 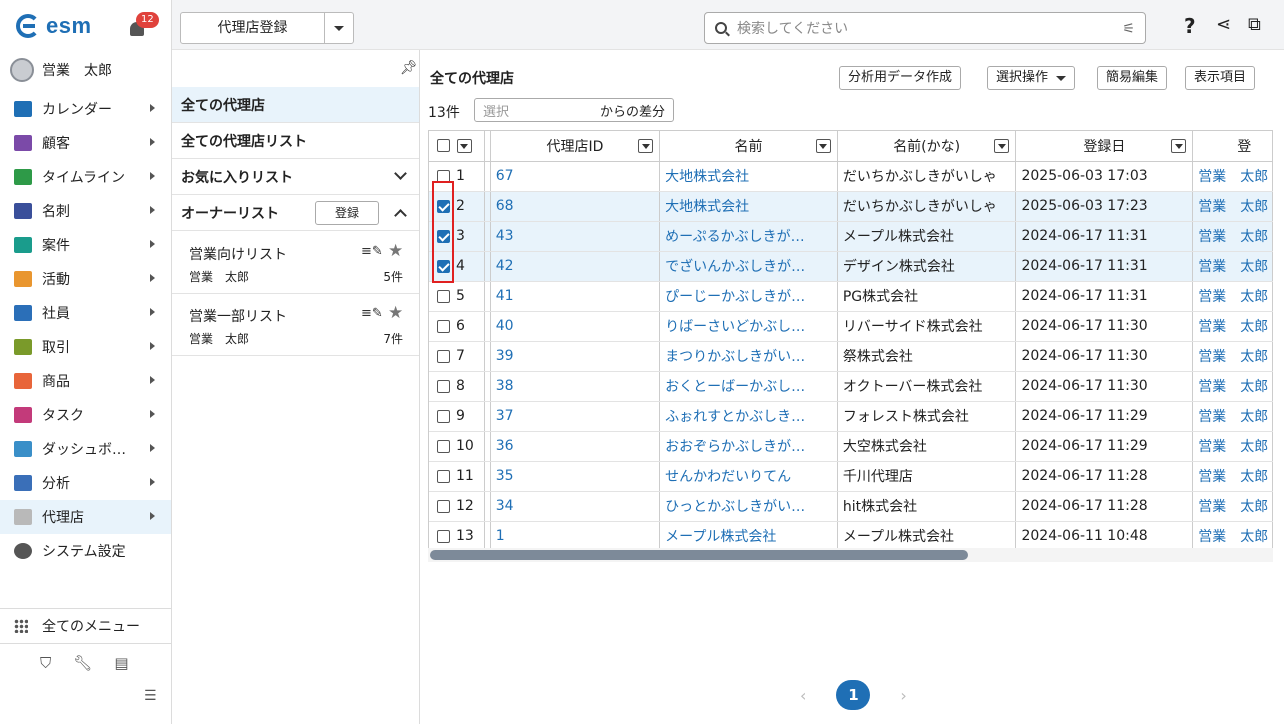 What do you see at coordinates (121, 663) in the screenshot?
I see `film-icon: ▤` at bounding box center [121, 663].